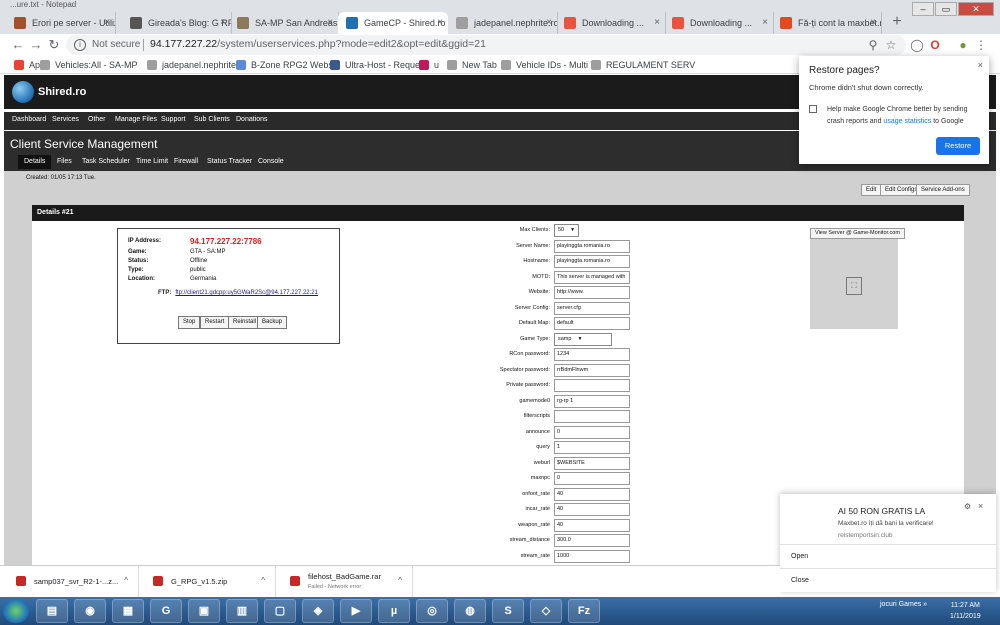 This screenshot has height=625, width=1000. What do you see at coordinates (546, 611) in the screenshot?
I see `taskbar-app-icon: ◇` at bounding box center [546, 611].